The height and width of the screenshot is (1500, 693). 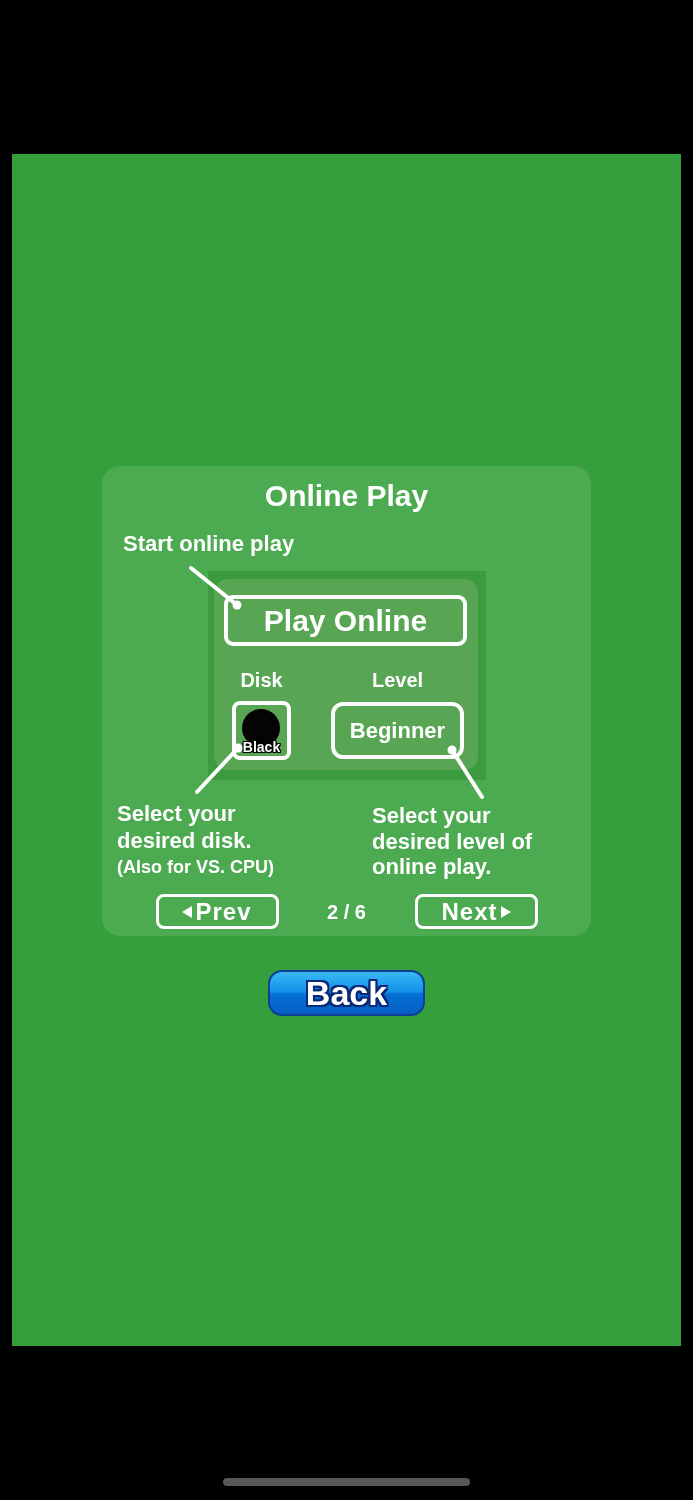 I want to click on back-button: Back, so click(x=346, y=993).